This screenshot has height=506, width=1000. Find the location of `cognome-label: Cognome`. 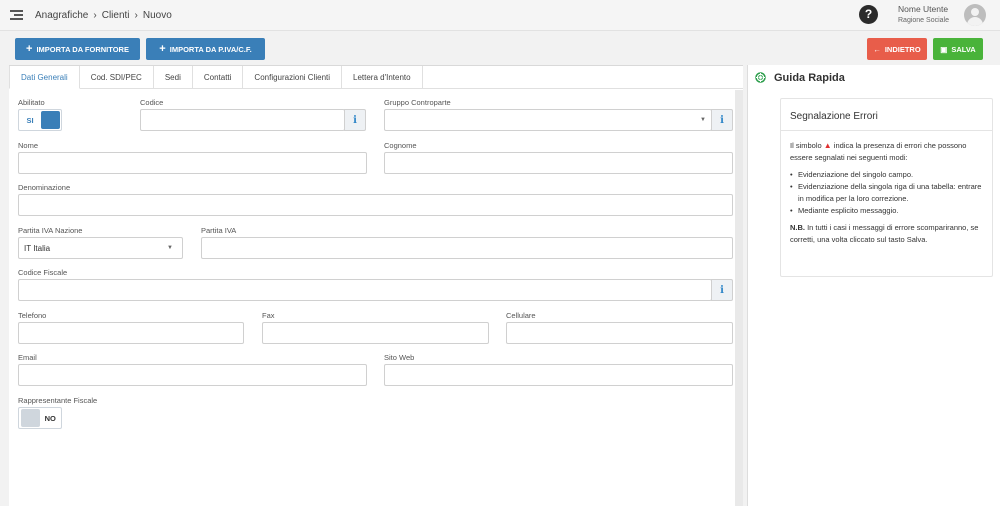

cognome-label: Cognome is located at coordinates (400, 145).